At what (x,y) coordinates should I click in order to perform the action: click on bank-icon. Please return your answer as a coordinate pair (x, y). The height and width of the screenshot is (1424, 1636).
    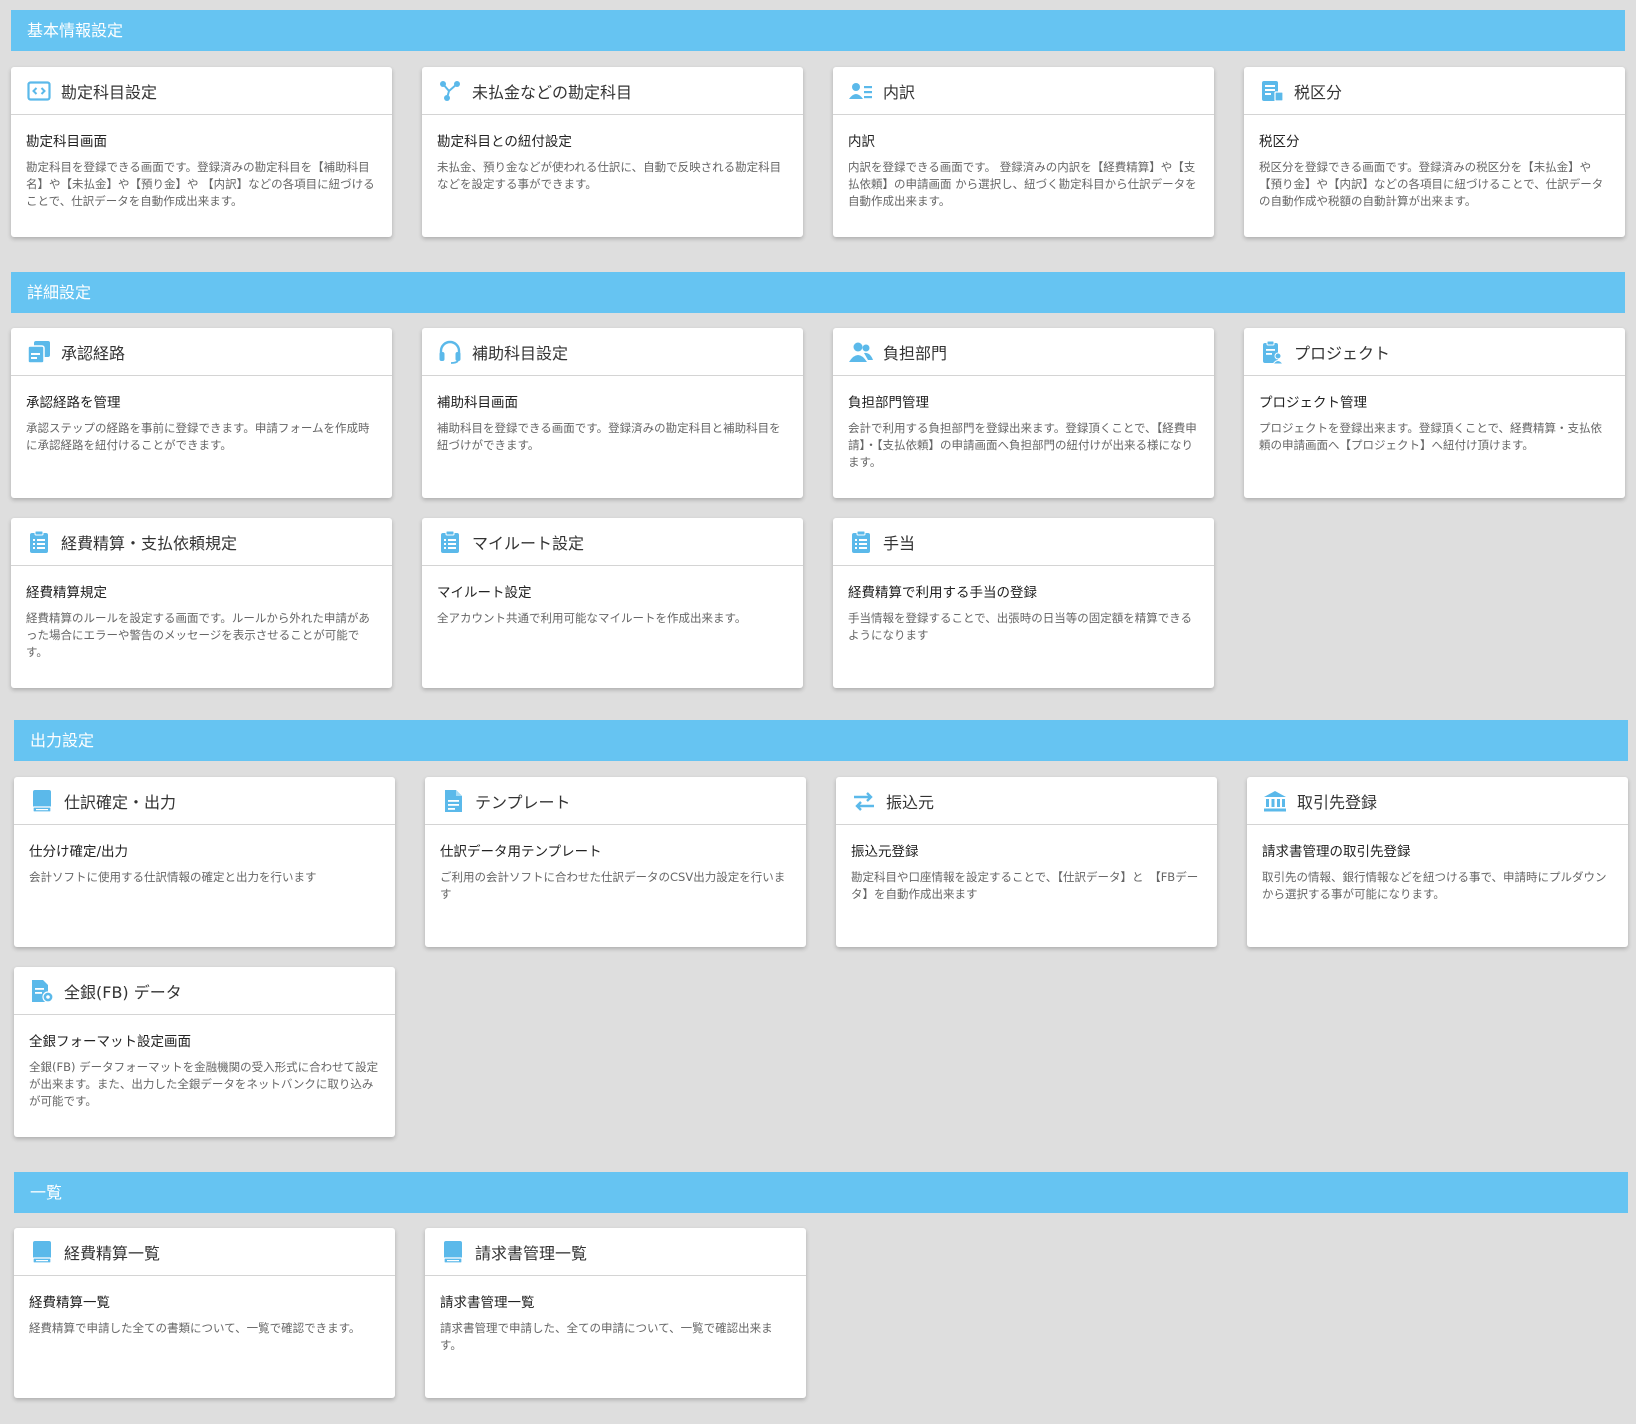
    Looking at the image, I should click on (1275, 801).